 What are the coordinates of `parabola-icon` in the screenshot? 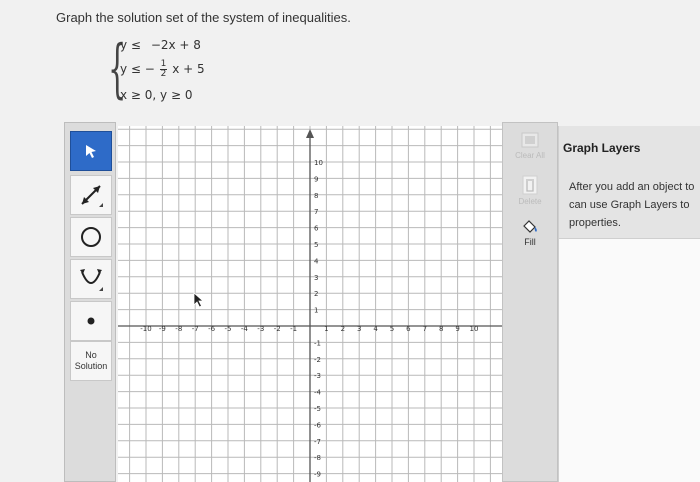 It's located at (91, 280).